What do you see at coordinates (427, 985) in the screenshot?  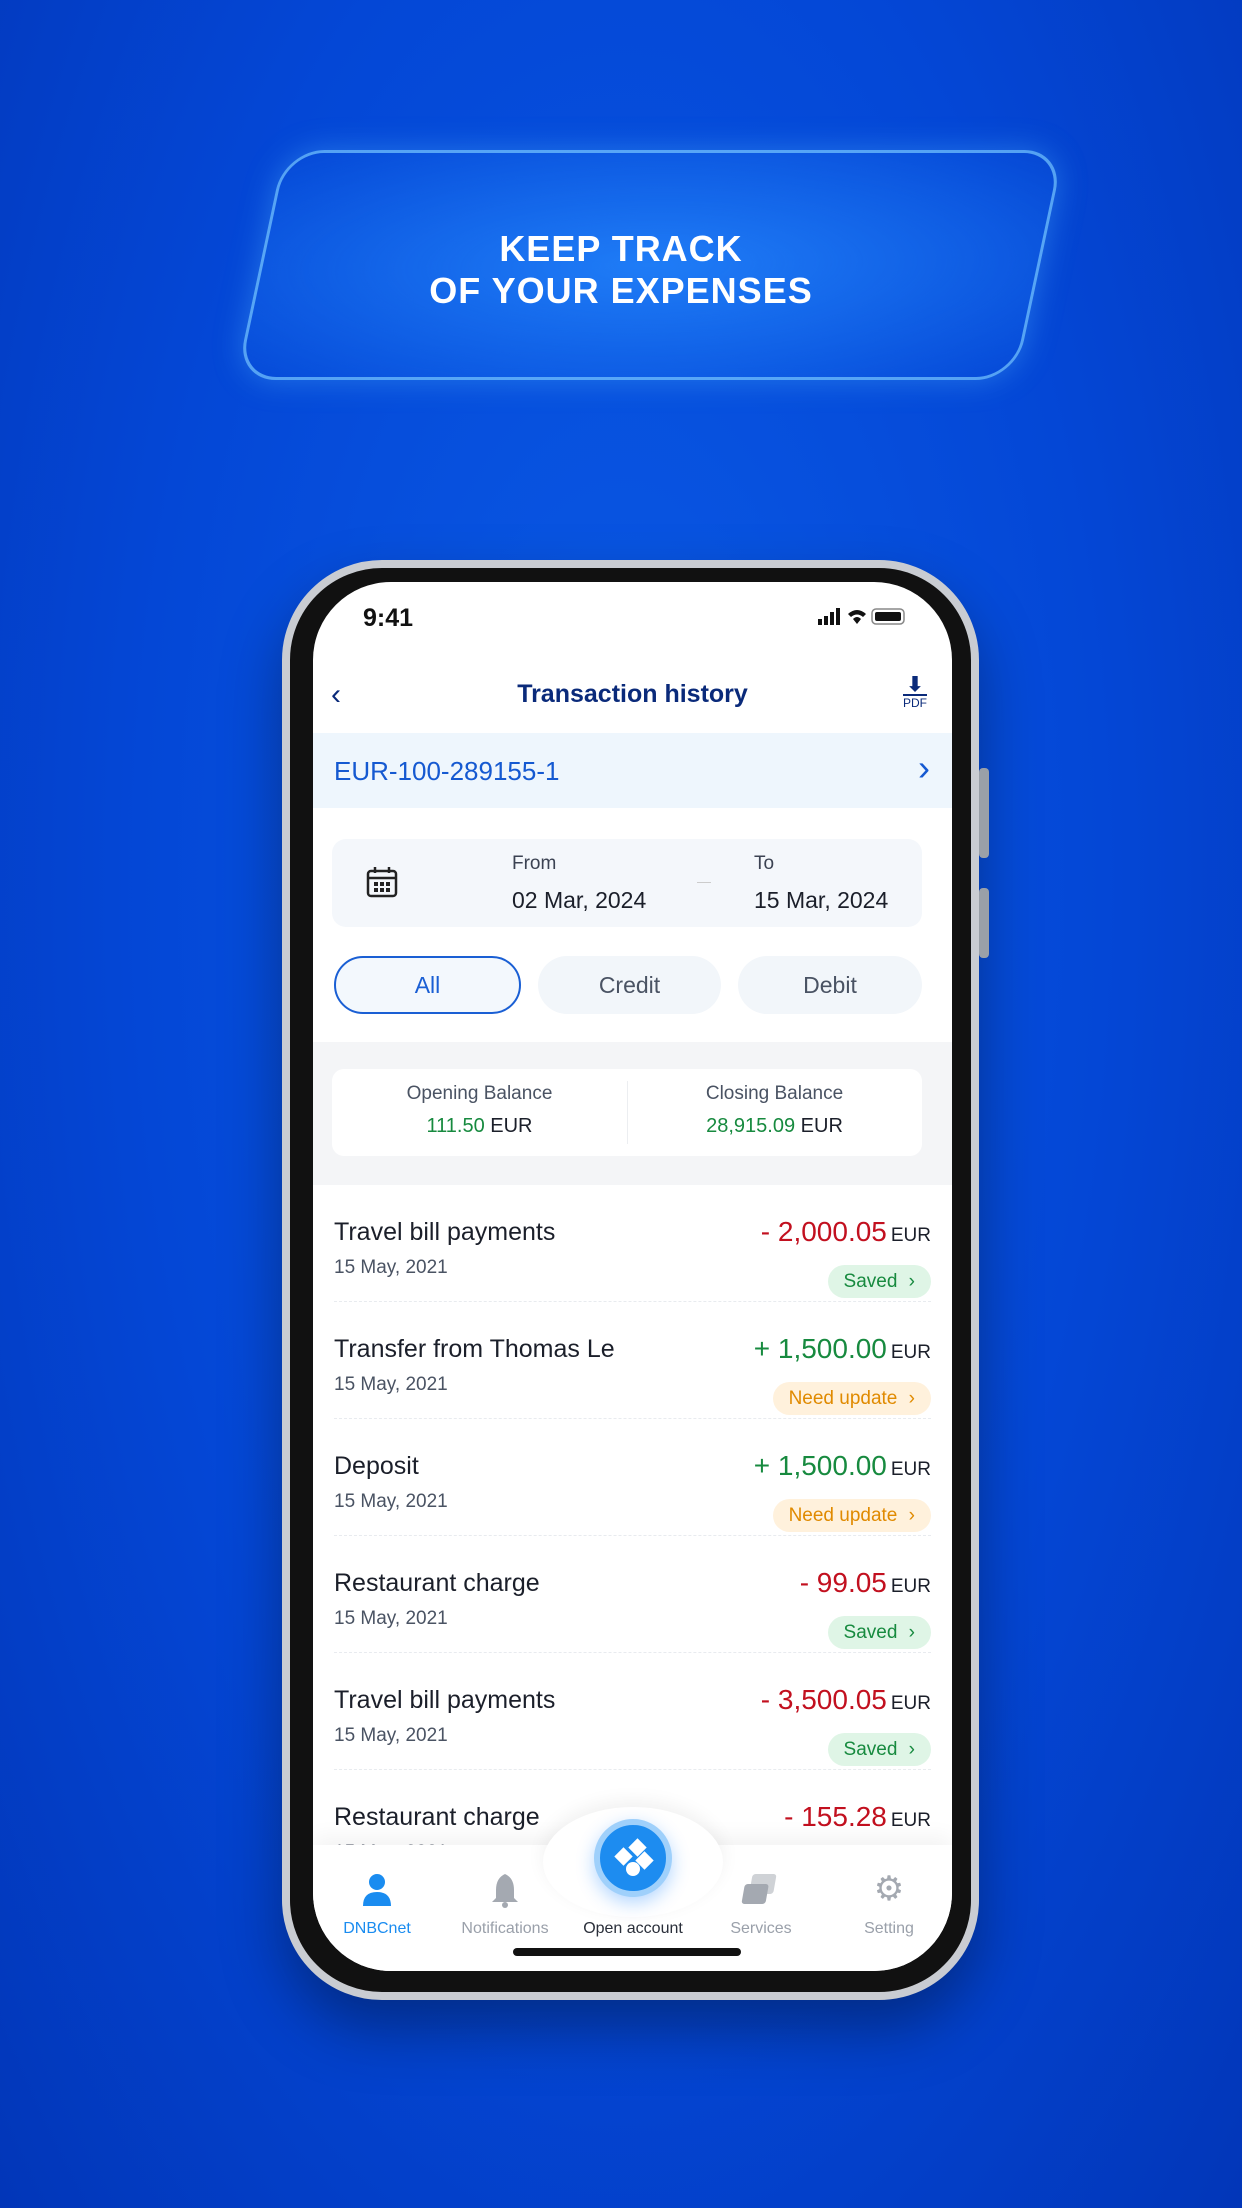 I see `filter-all: All` at bounding box center [427, 985].